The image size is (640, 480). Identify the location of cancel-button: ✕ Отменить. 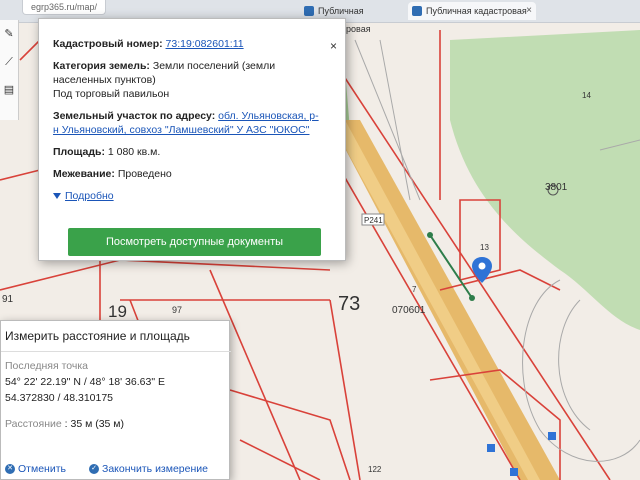
(35, 469).